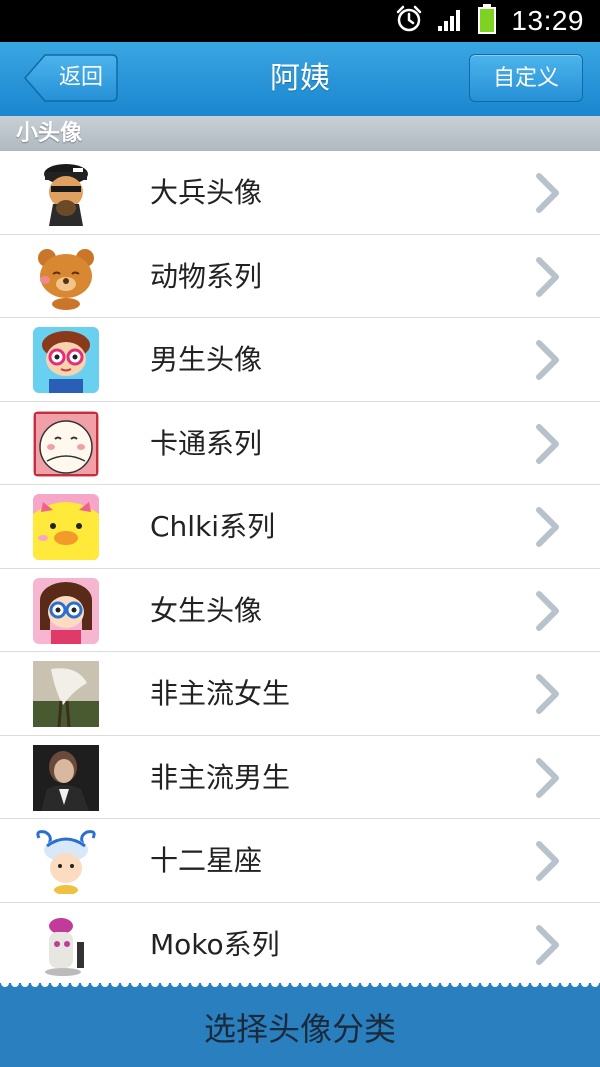 The image size is (600, 1067). What do you see at coordinates (300, 133) in the screenshot?
I see `section-header: 小头像` at bounding box center [300, 133].